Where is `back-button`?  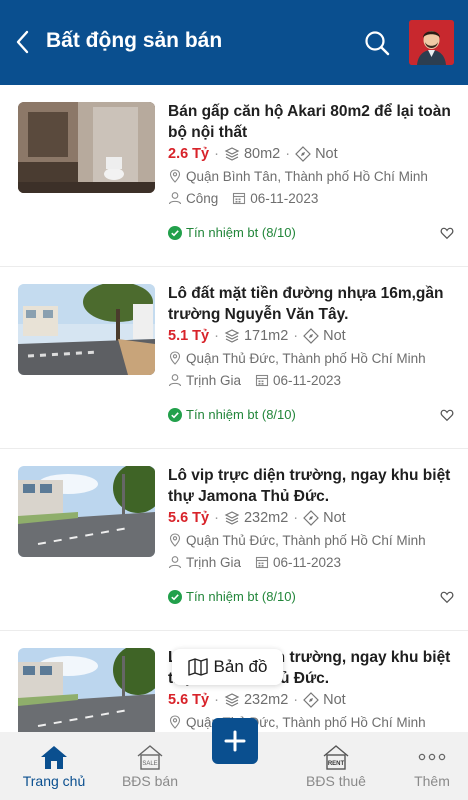 back-button is located at coordinates (24, 42).